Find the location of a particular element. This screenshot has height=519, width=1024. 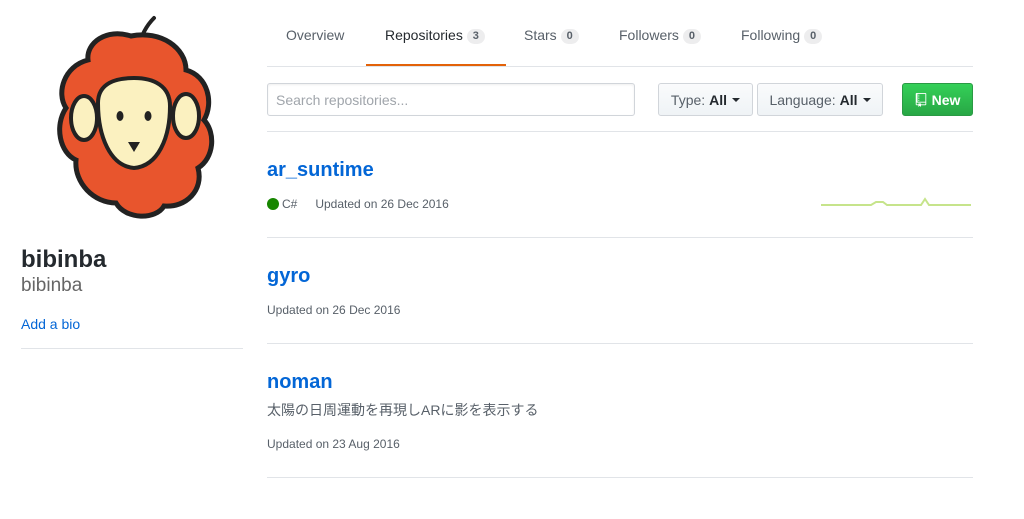

tab-overview: Overview is located at coordinates (315, 35).